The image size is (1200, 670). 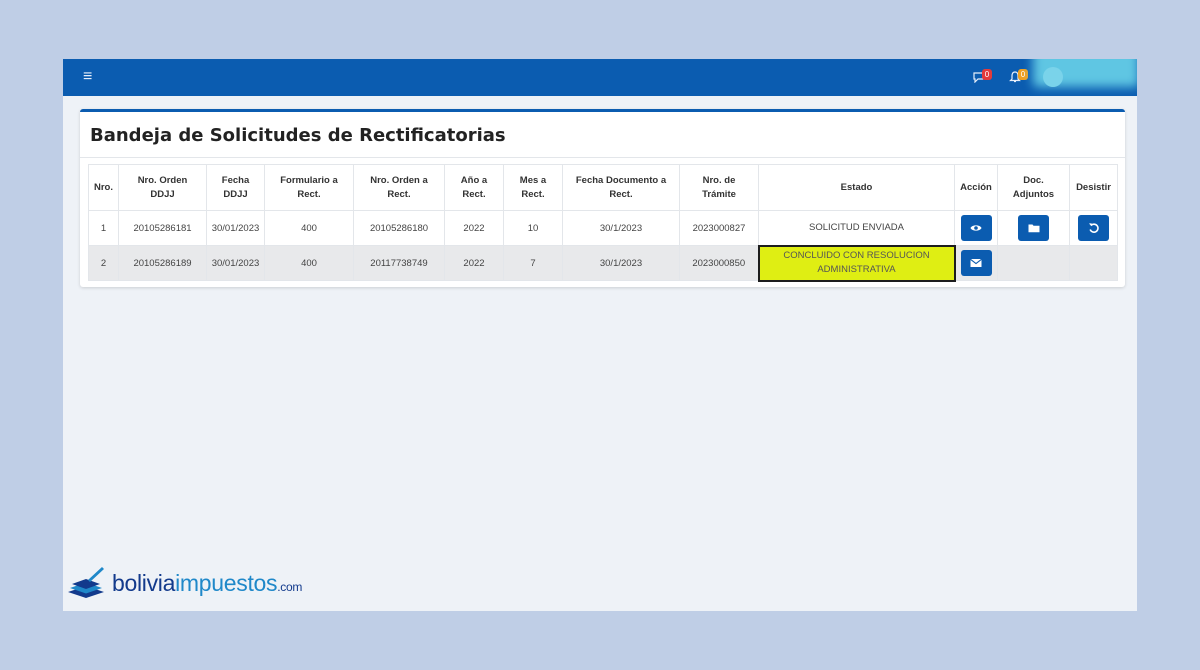 I want to click on view-button, so click(x=976, y=228).